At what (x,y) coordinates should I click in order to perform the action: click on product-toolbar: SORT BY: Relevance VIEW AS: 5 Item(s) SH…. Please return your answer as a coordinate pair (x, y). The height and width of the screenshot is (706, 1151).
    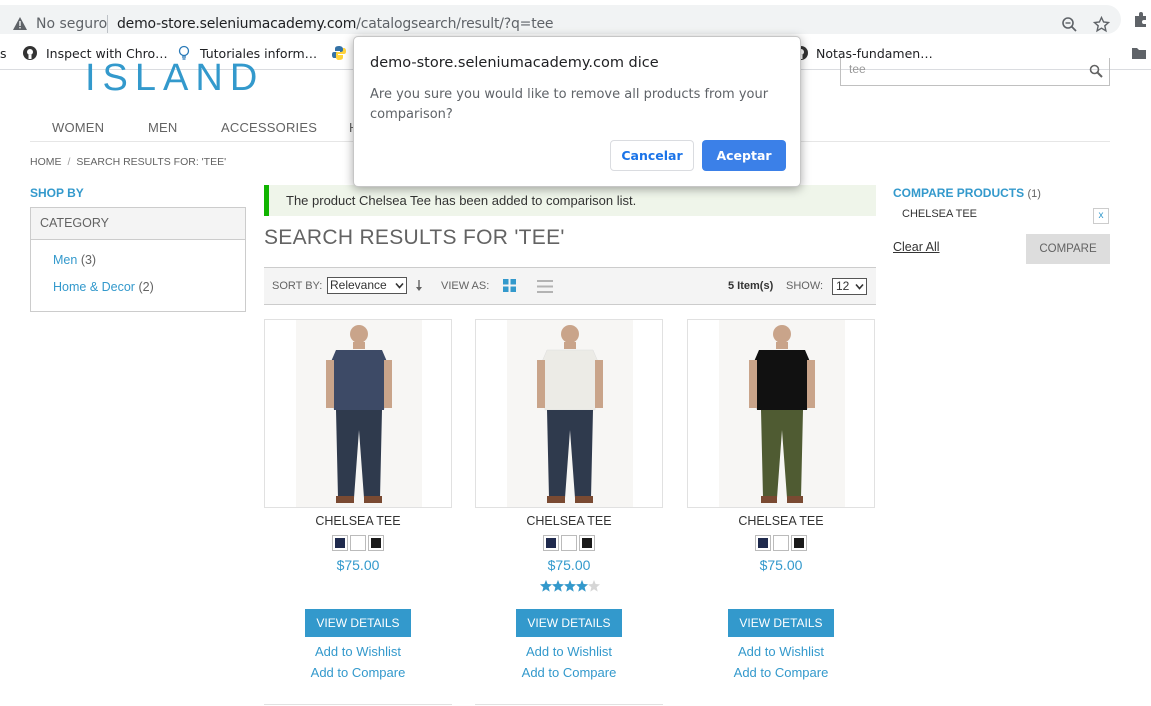
    Looking at the image, I should click on (570, 286).